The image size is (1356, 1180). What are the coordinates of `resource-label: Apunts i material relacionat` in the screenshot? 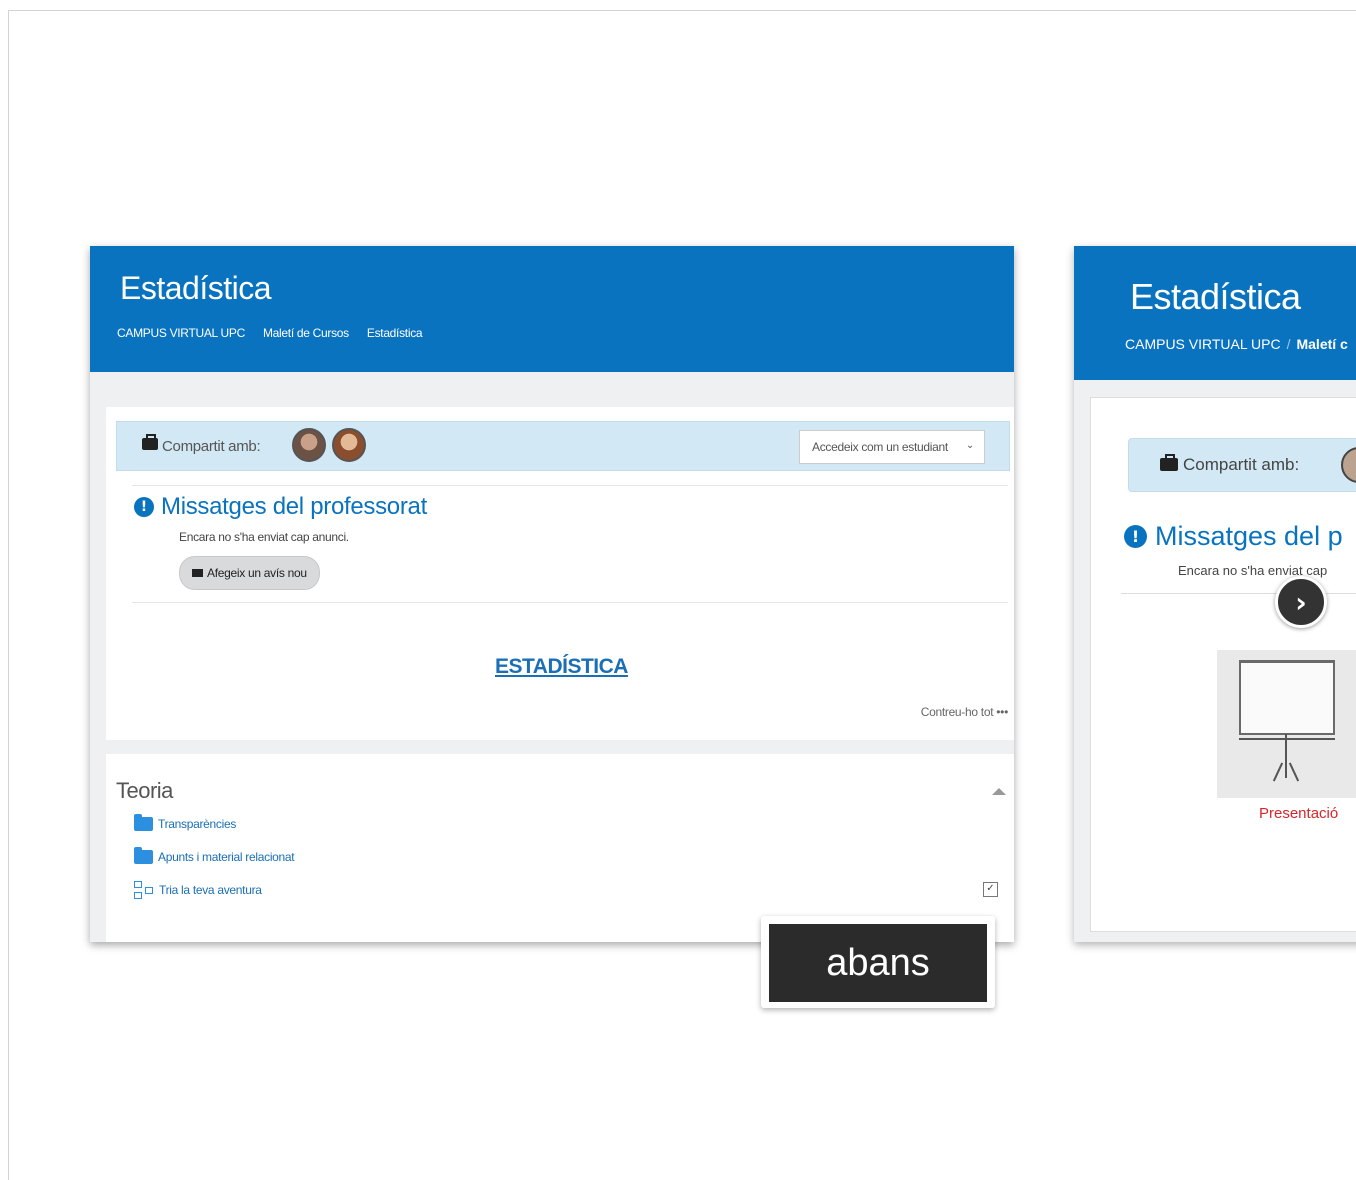 It's located at (226, 857).